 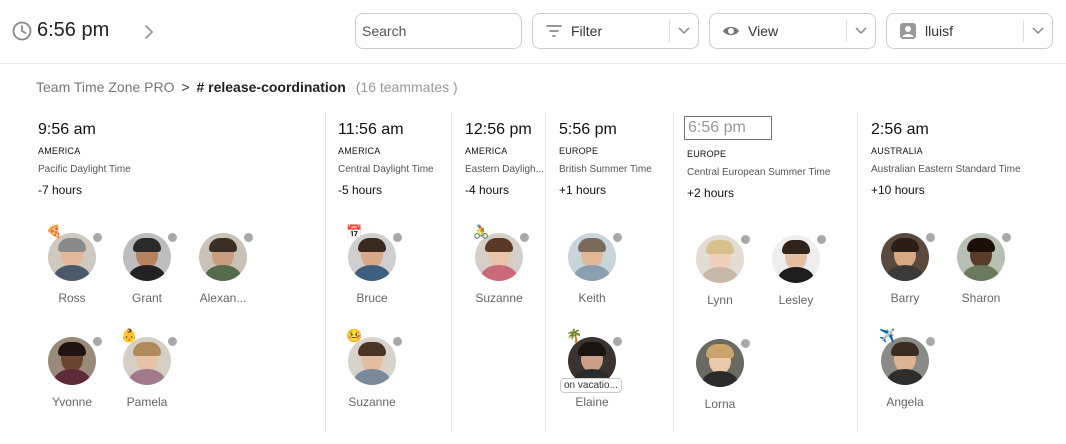 I want to click on teammate-card: 📅 Bruce, so click(x=372, y=269).